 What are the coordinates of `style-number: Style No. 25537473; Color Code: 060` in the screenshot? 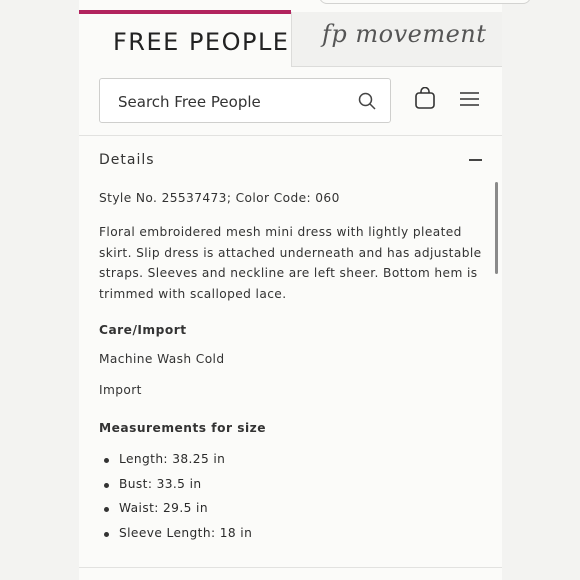 It's located at (219, 198).